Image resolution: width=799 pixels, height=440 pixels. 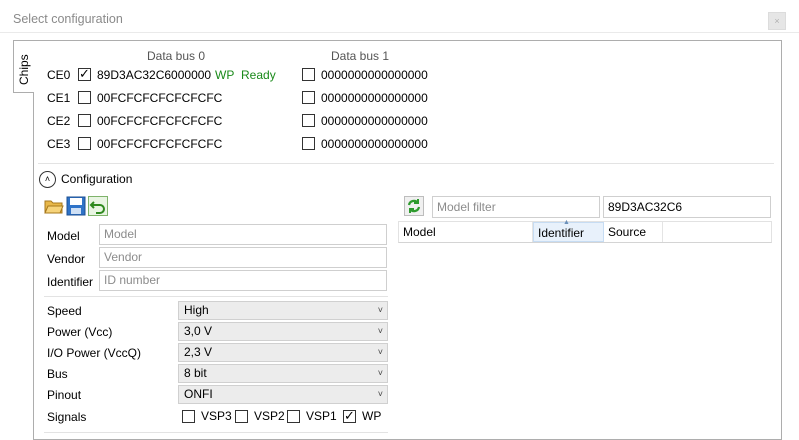 What do you see at coordinates (66, 259) in the screenshot?
I see `vendor-label: Vendor` at bounding box center [66, 259].